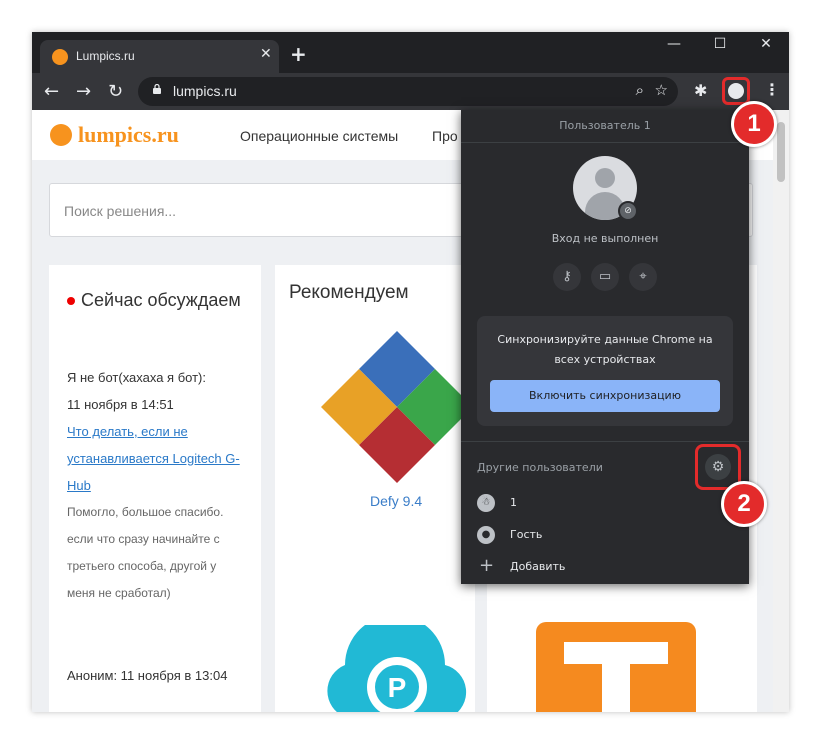 This screenshot has height=743, width=821. Describe the element at coordinates (538, 566) in the screenshot. I see `profile-row-label: Добавить` at that location.